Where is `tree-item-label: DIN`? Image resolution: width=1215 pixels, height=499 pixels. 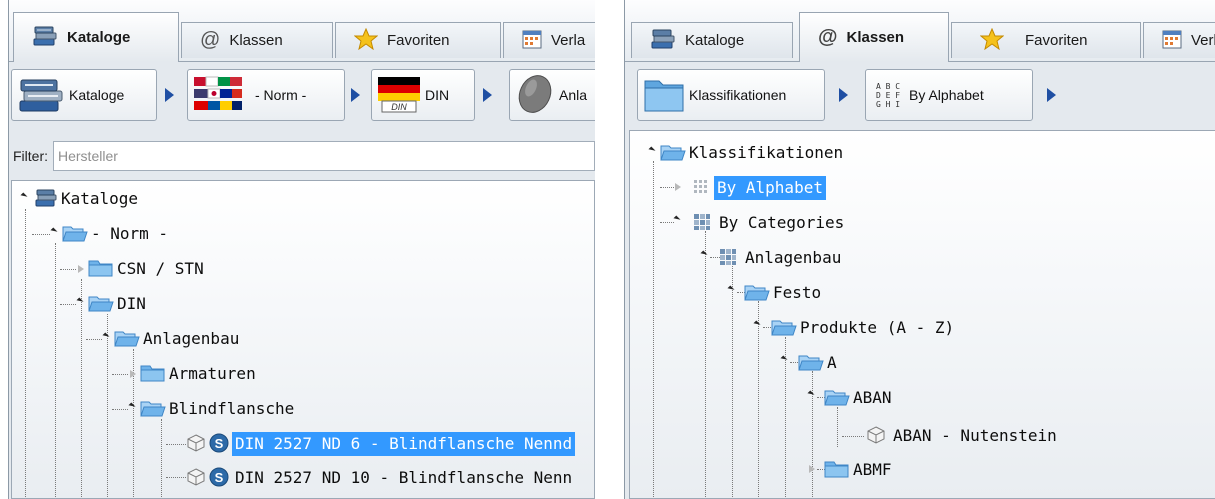 tree-item-label: DIN is located at coordinates (131, 303).